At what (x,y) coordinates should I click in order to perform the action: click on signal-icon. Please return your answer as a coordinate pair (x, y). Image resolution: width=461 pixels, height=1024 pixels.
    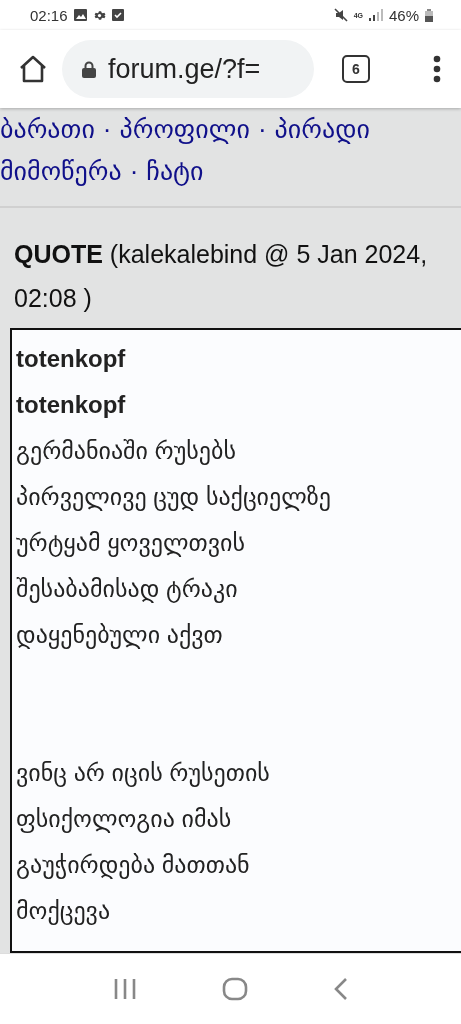
    Looking at the image, I should click on (375, 15).